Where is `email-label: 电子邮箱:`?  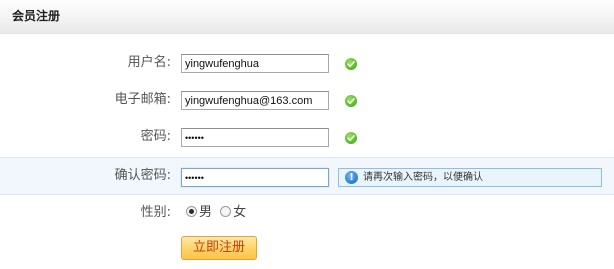 email-label: 电子邮箱: is located at coordinates (142, 99).